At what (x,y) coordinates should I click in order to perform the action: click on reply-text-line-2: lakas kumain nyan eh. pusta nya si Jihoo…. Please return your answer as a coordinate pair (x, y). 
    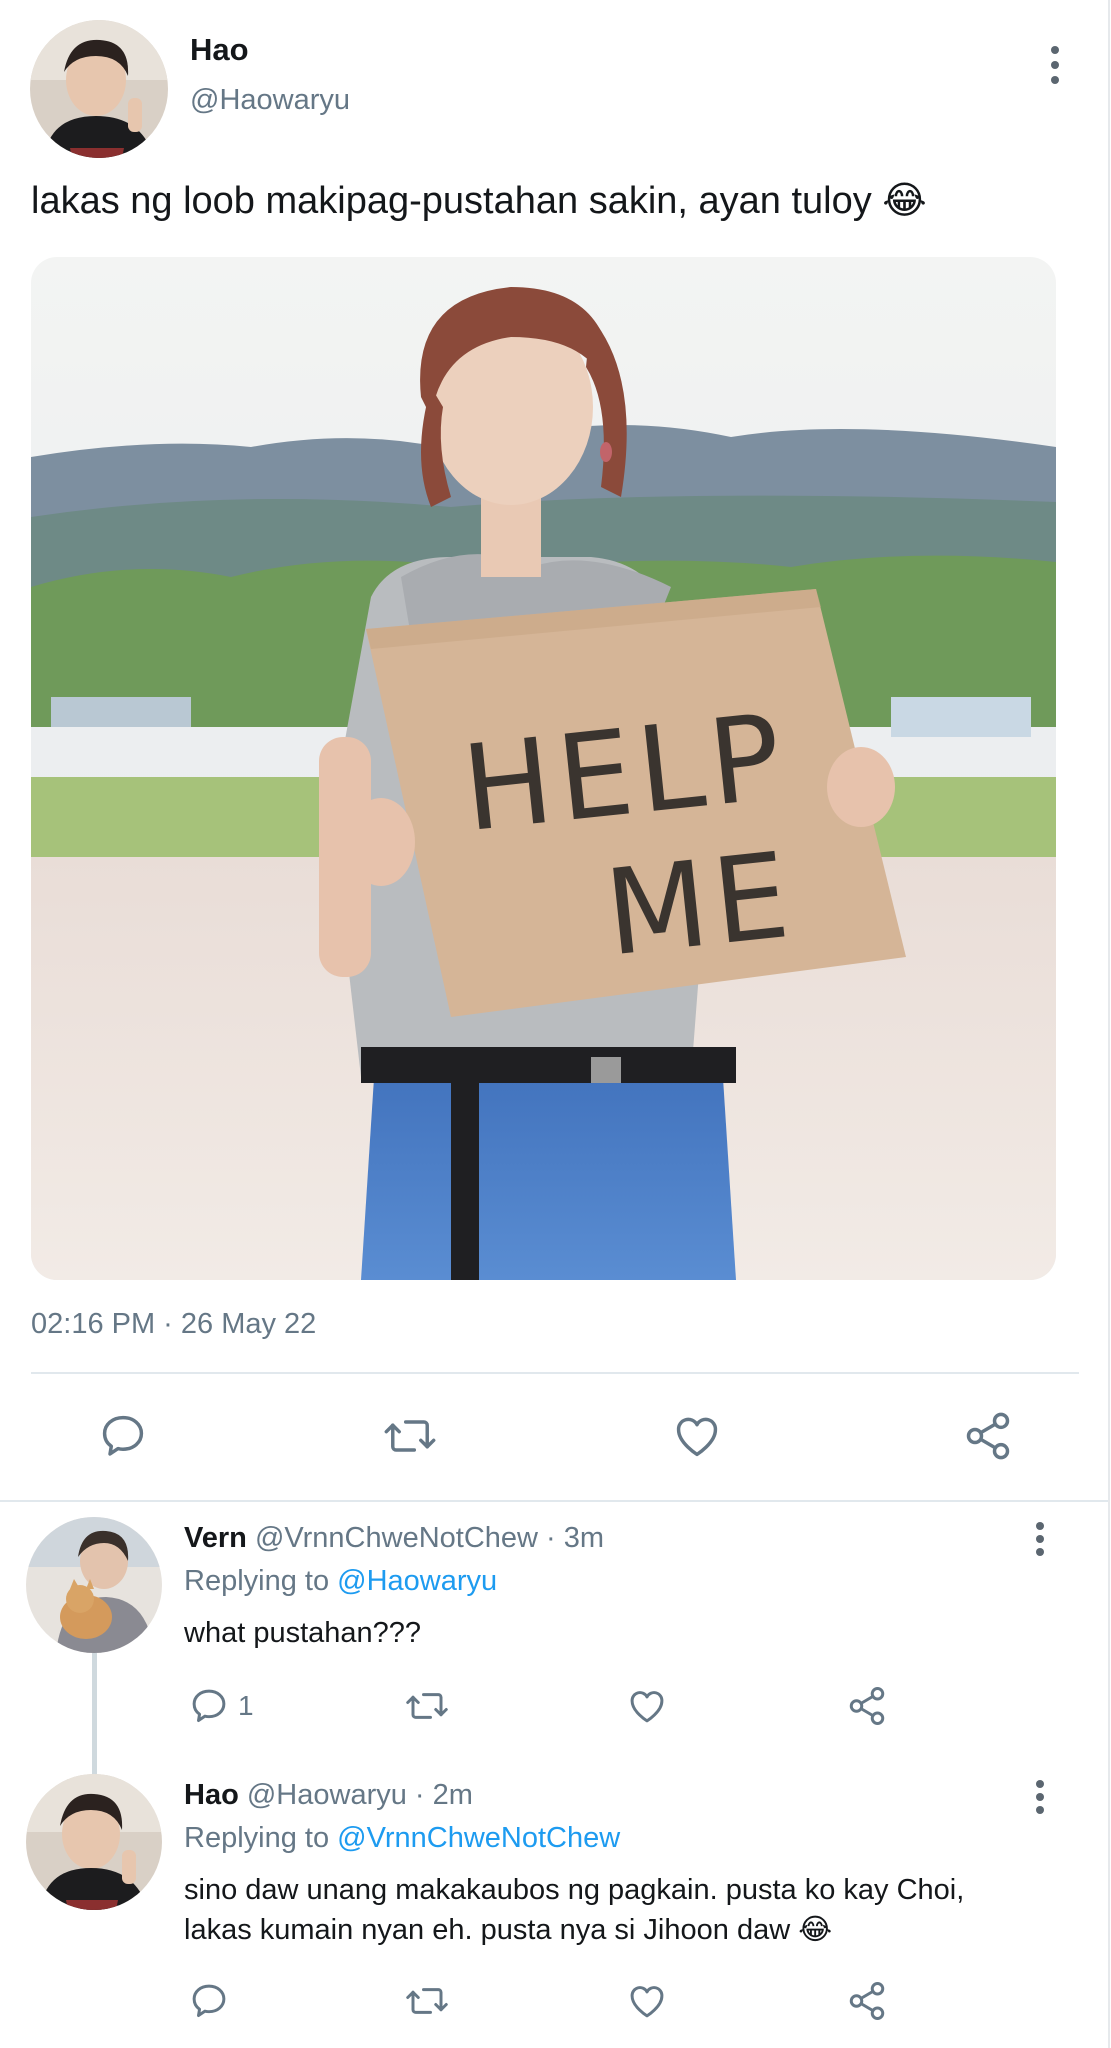
    Looking at the image, I should click on (508, 1930).